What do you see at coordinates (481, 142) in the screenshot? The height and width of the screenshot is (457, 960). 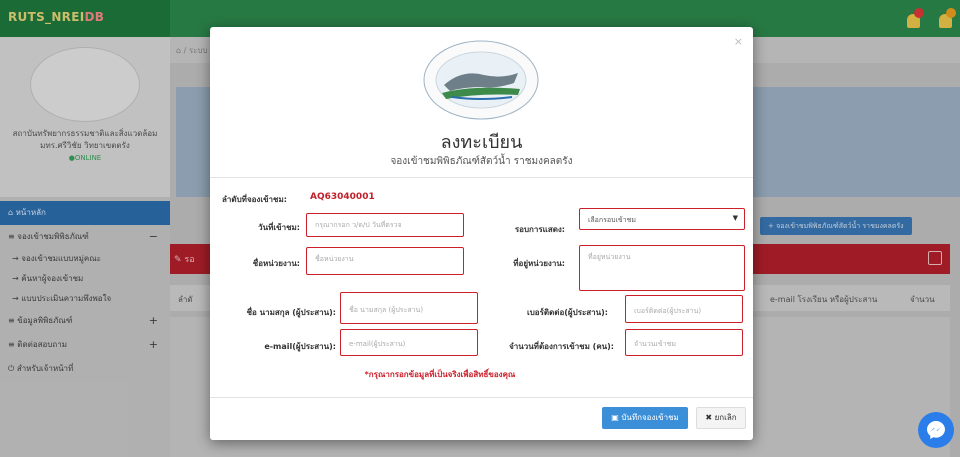 I see `modal-title: ลงทะเบียน` at bounding box center [481, 142].